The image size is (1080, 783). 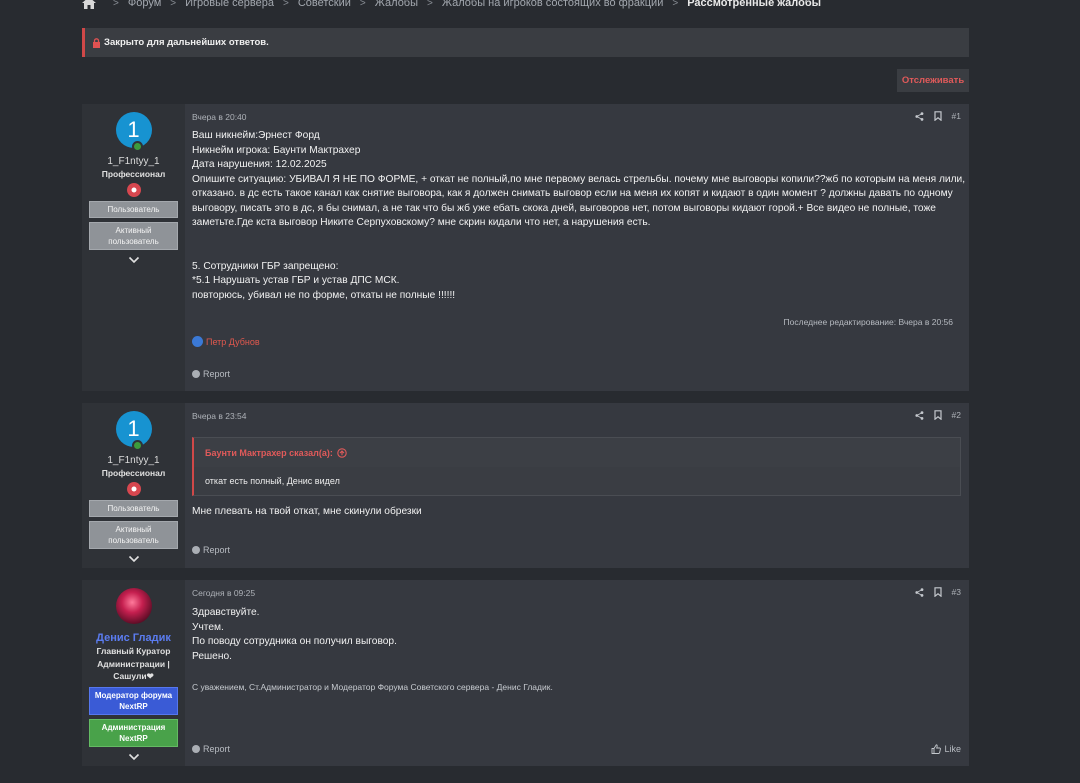 What do you see at coordinates (296, 280) in the screenshot?
I see `post-line: *5.1 Нарушать устав ГБР и устав ДПС МСК.` at bounding box center [296, 280].